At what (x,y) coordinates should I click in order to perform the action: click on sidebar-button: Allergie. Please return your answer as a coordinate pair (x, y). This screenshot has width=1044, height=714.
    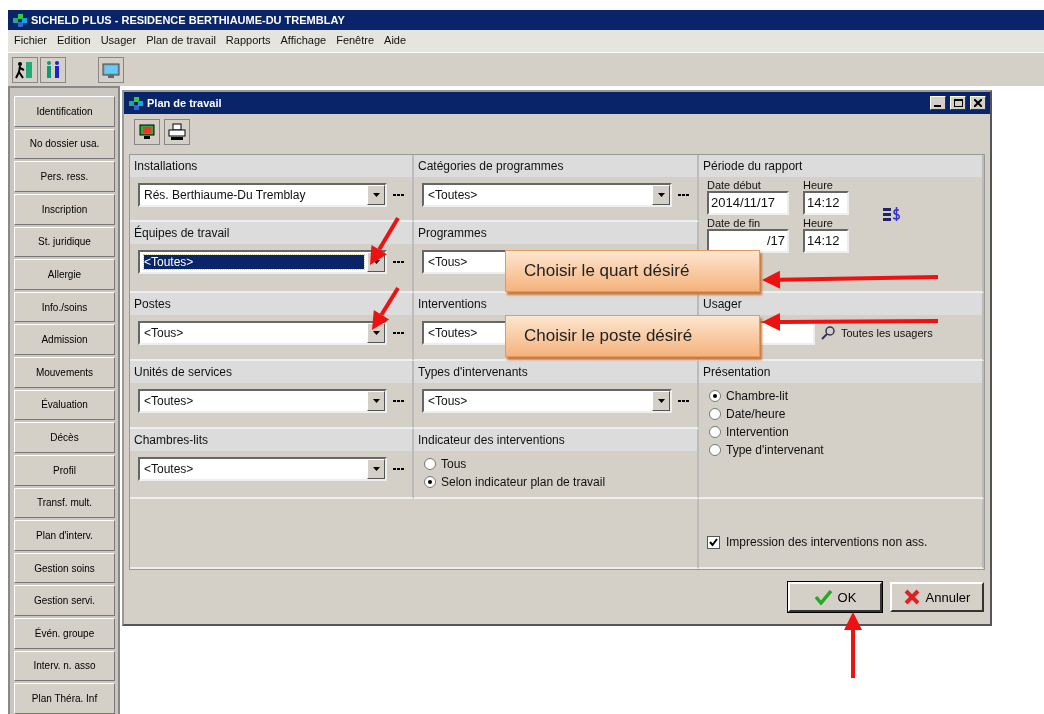
    Looking at the image, I should click on (64, 274).